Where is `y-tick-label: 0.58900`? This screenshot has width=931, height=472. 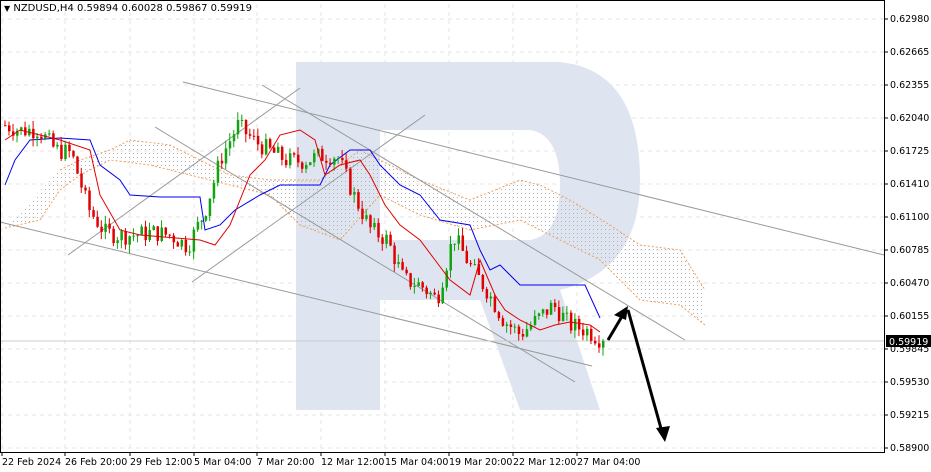
y-tick-label: 0.58900 is located at coordinates (909, 448).